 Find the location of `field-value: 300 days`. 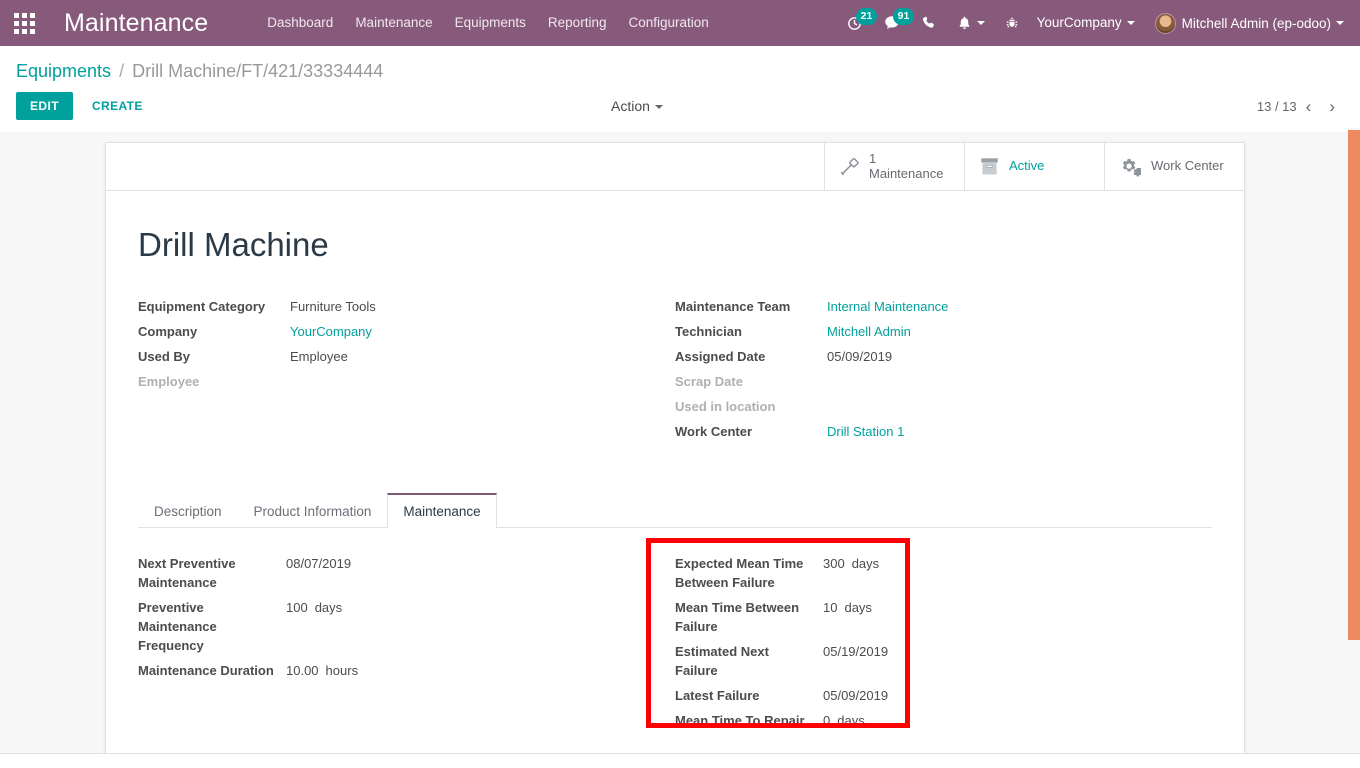

field-value: 300 days is located at coordinates (851, 563).